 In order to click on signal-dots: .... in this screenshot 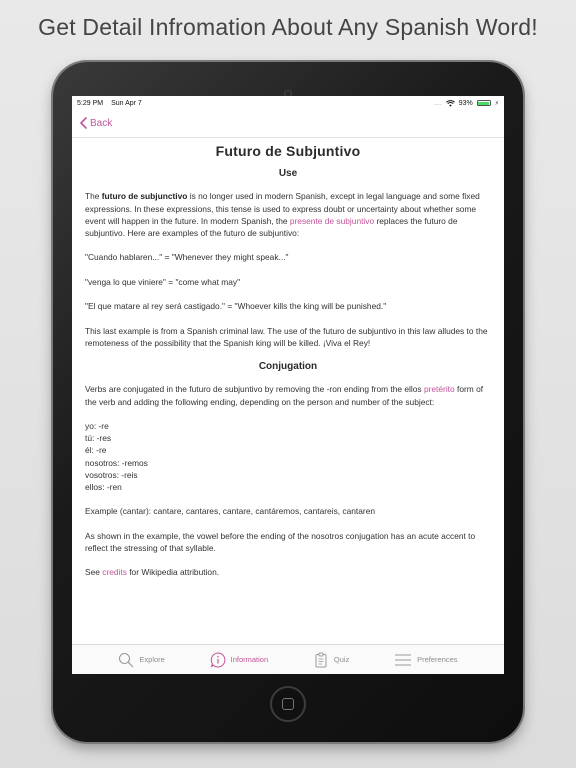, I will do `click(437, 103)`.